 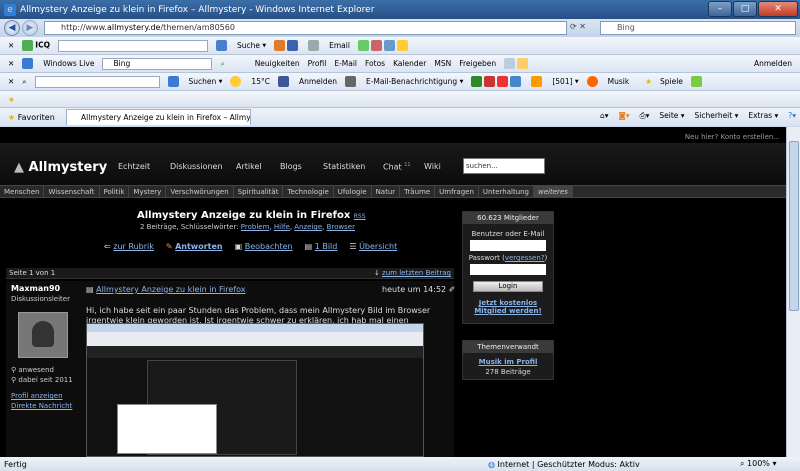 I want to click on close-button: ✕, so click(x=778, y=9).